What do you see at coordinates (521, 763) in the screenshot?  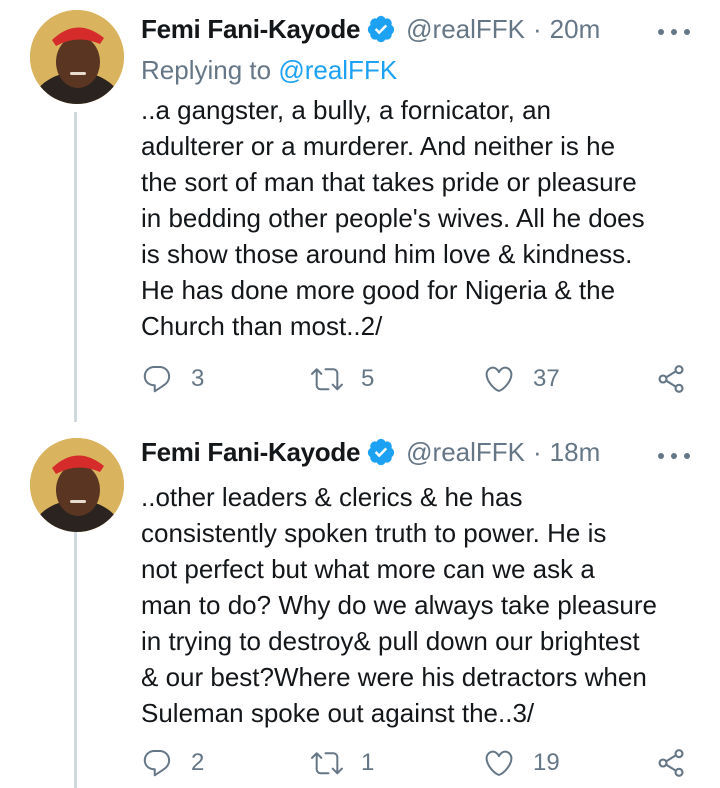 I see `like-button: 19` at bounding box center [521, 763].